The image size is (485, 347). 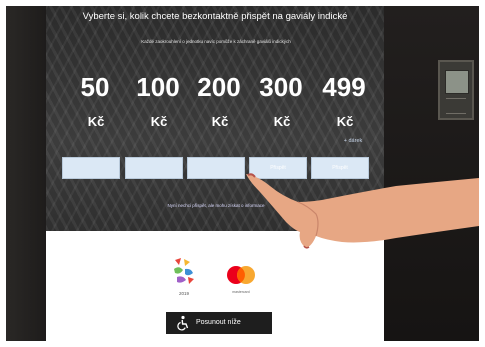 I want to click on thermostat-buttons, so click(x=456, y=106).